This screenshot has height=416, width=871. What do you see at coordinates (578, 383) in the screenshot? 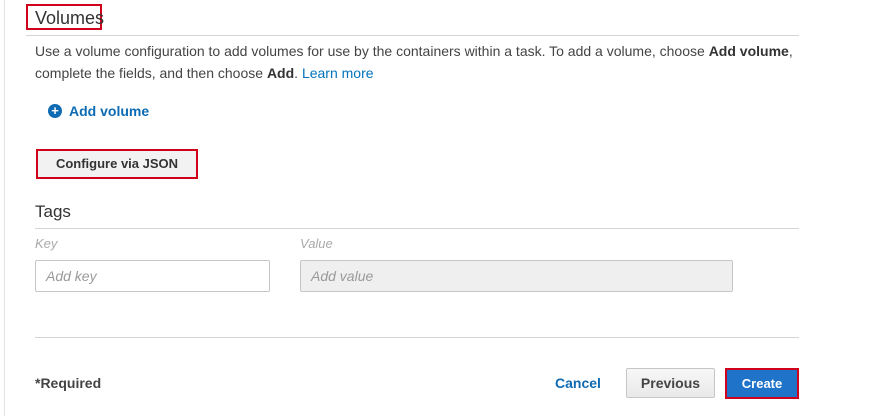
I see `cancel-button: Cancel` at bounding box center [578, 383].